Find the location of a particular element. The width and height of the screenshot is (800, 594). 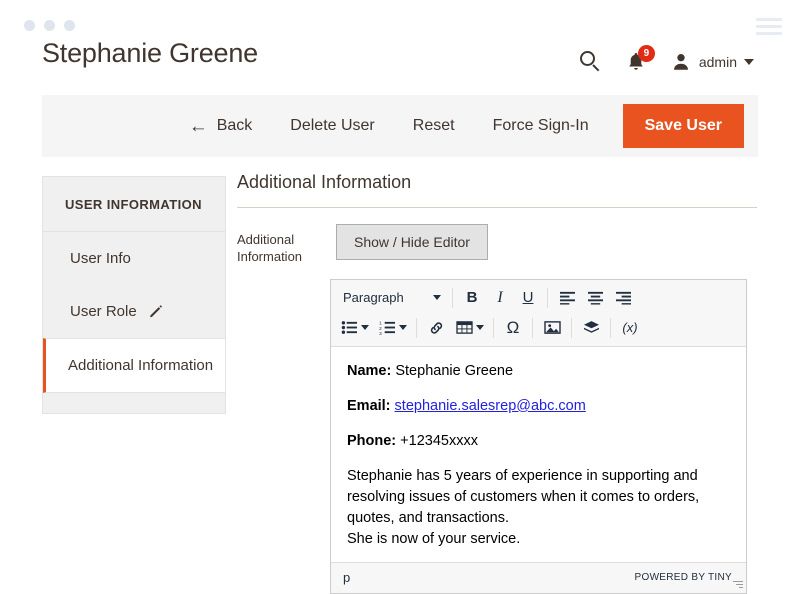

sidebar-item-user-info: User Info is located at coordinates (134, 258).